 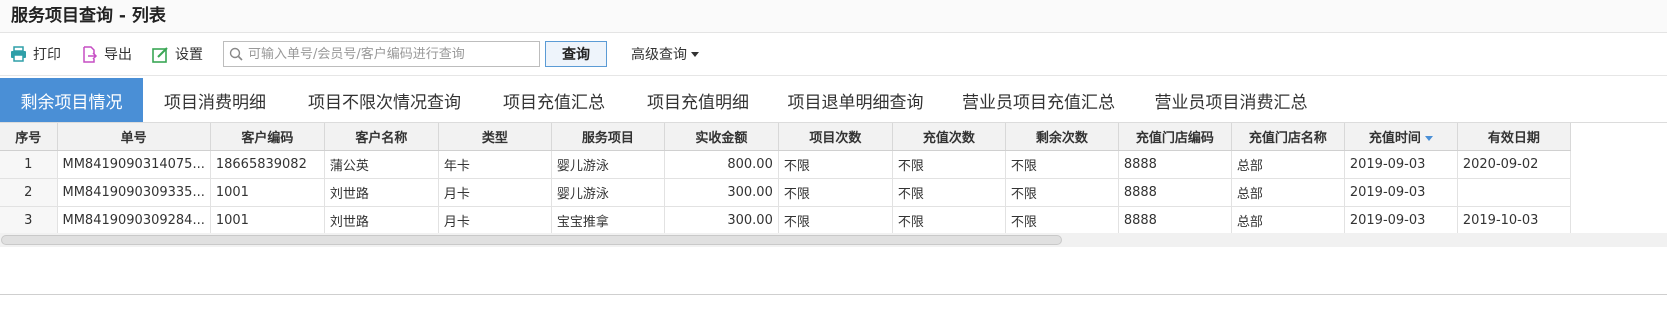 What do you see at coordinates (18, 54) in the screenshot?
I see `printer-icon` at bounding box center [18, 54].